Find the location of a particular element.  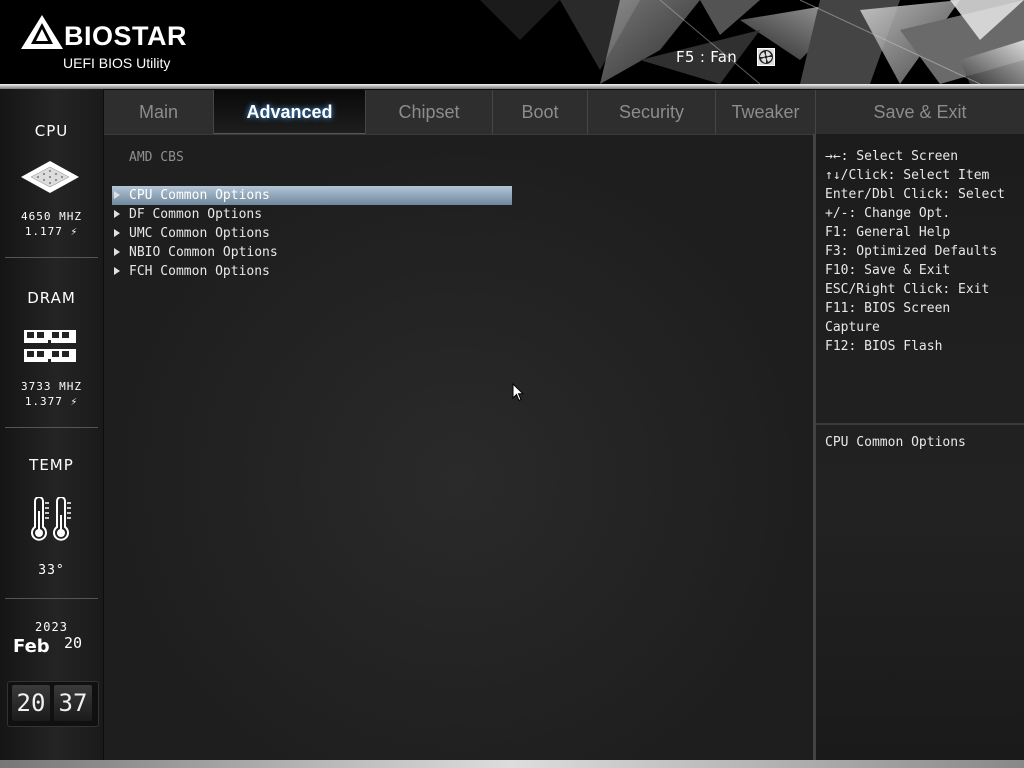

menu-item-cpu-common-options: CPU Common Options is located at coordinates (312, 195).